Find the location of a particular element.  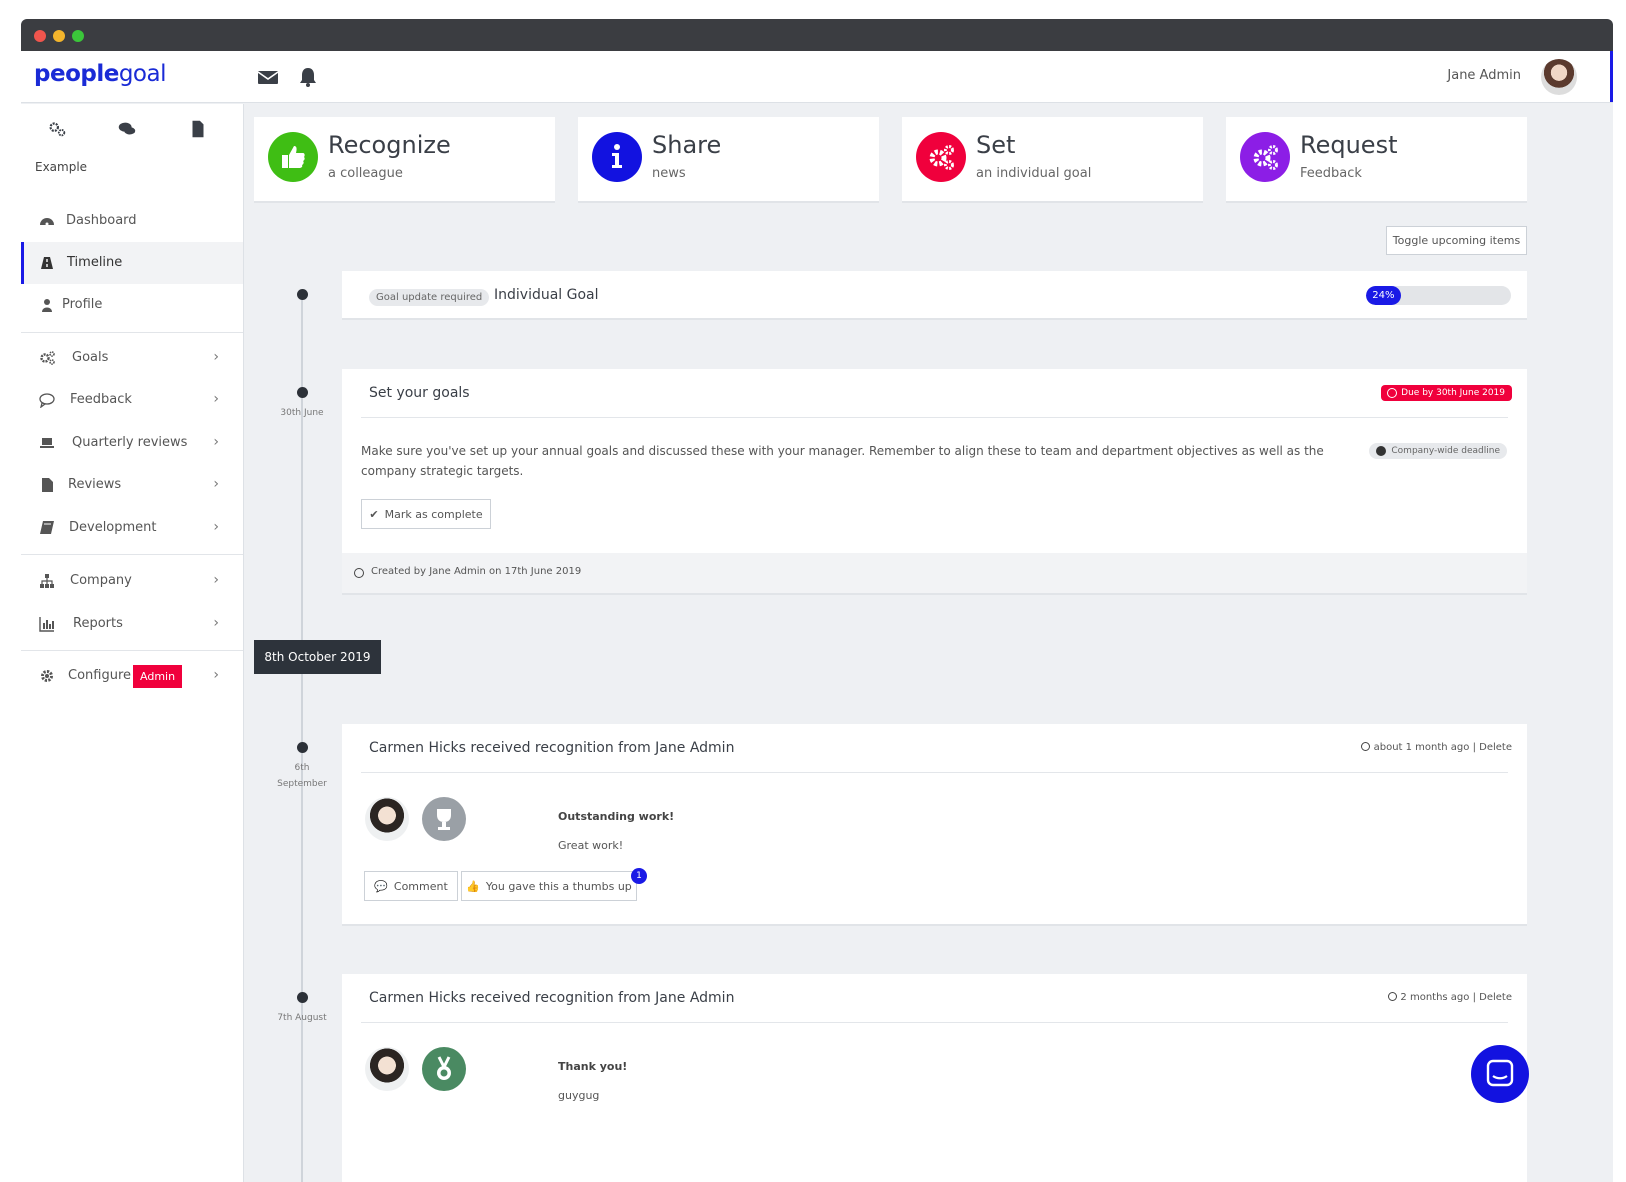

gear-icon is located at coordinates (47, 676).